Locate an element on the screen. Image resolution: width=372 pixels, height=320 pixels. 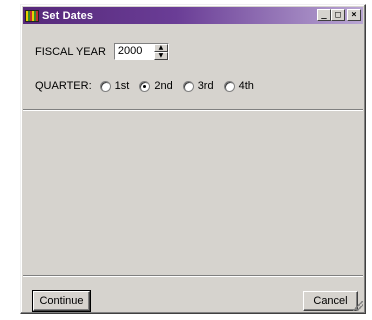
fiscal-year-input: 2000 is located at coordinates (134, 51).